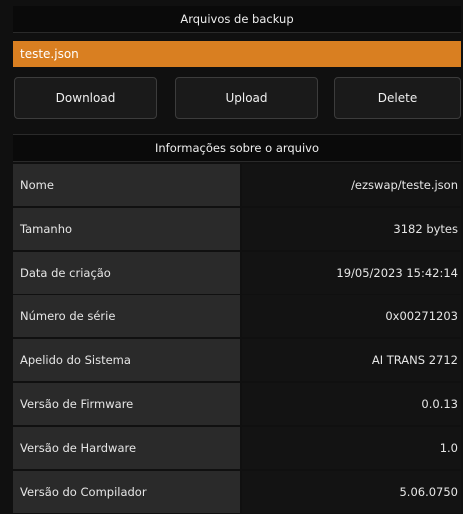 This screenshot has width=463, height=514. I want to click on info-row-size: Tamanho 3182 bytes, so click(237, 228).